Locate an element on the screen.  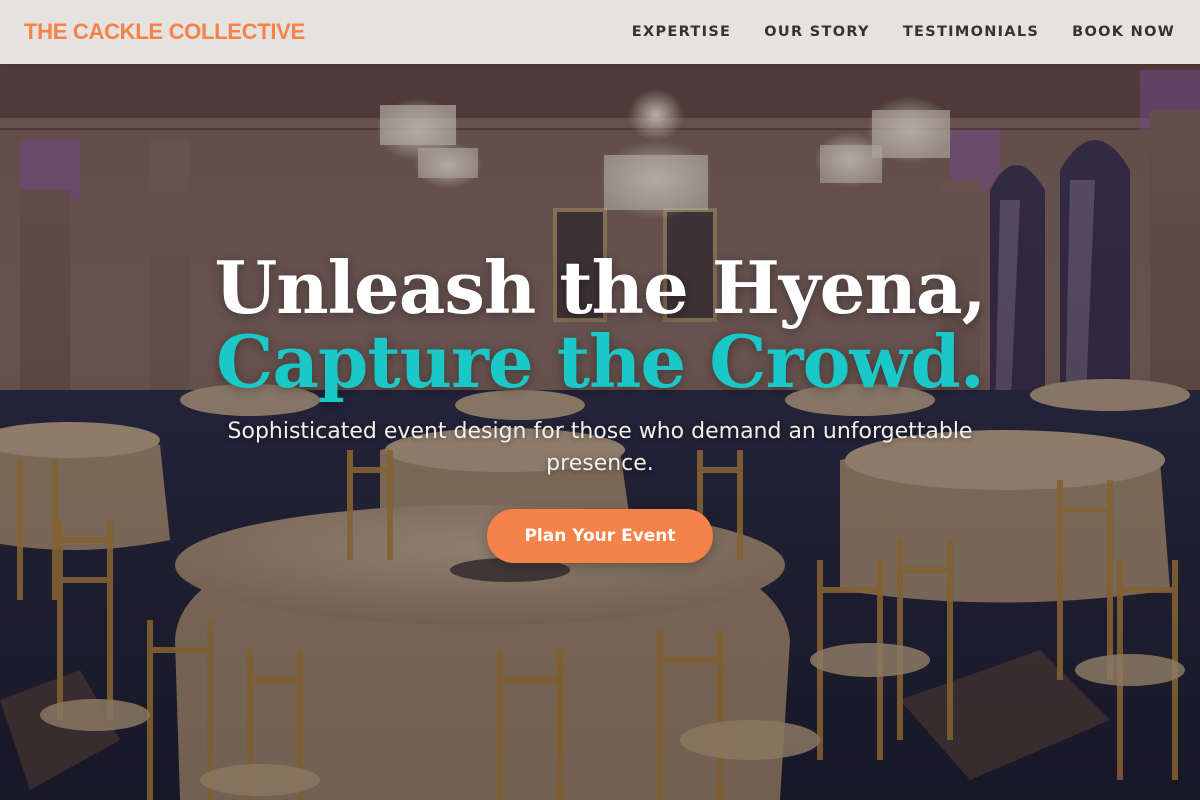
hero-headline-line-1: Unleash the Hyena, is located at coordinates (600, 287).